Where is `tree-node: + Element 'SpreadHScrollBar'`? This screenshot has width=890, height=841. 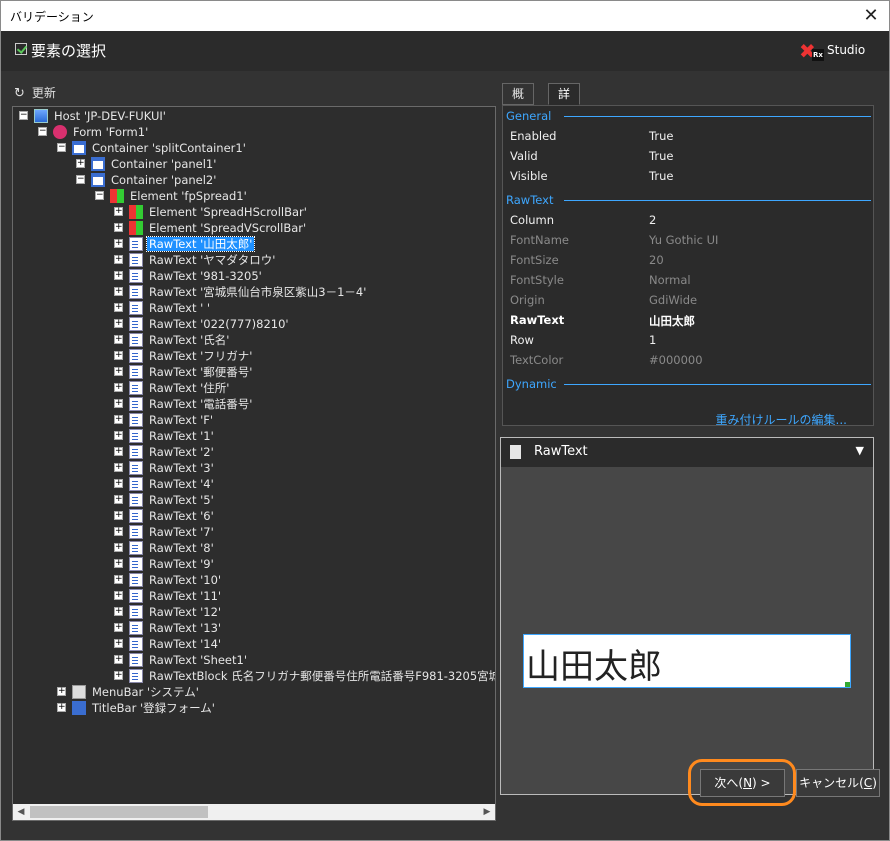
tree-node: + Element 'SpreadHScrollBar' is located at coordinates (211, 212).